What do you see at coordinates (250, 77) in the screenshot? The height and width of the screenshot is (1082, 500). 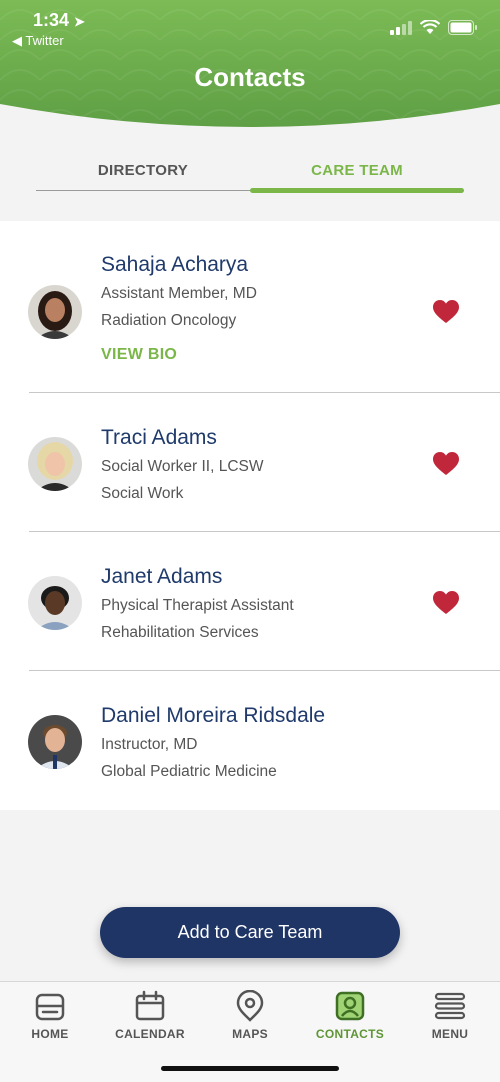 I see `page-title: Contacts` at bounding box center [250, 77].